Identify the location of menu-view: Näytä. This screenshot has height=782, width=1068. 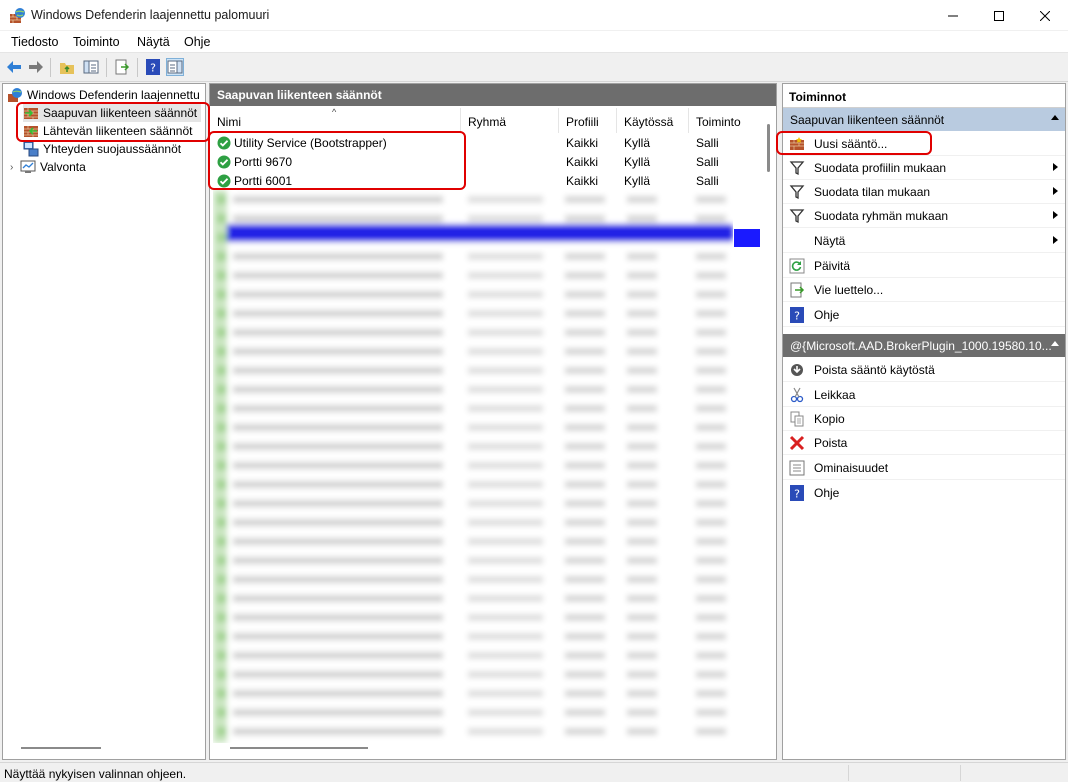
(153, 42).